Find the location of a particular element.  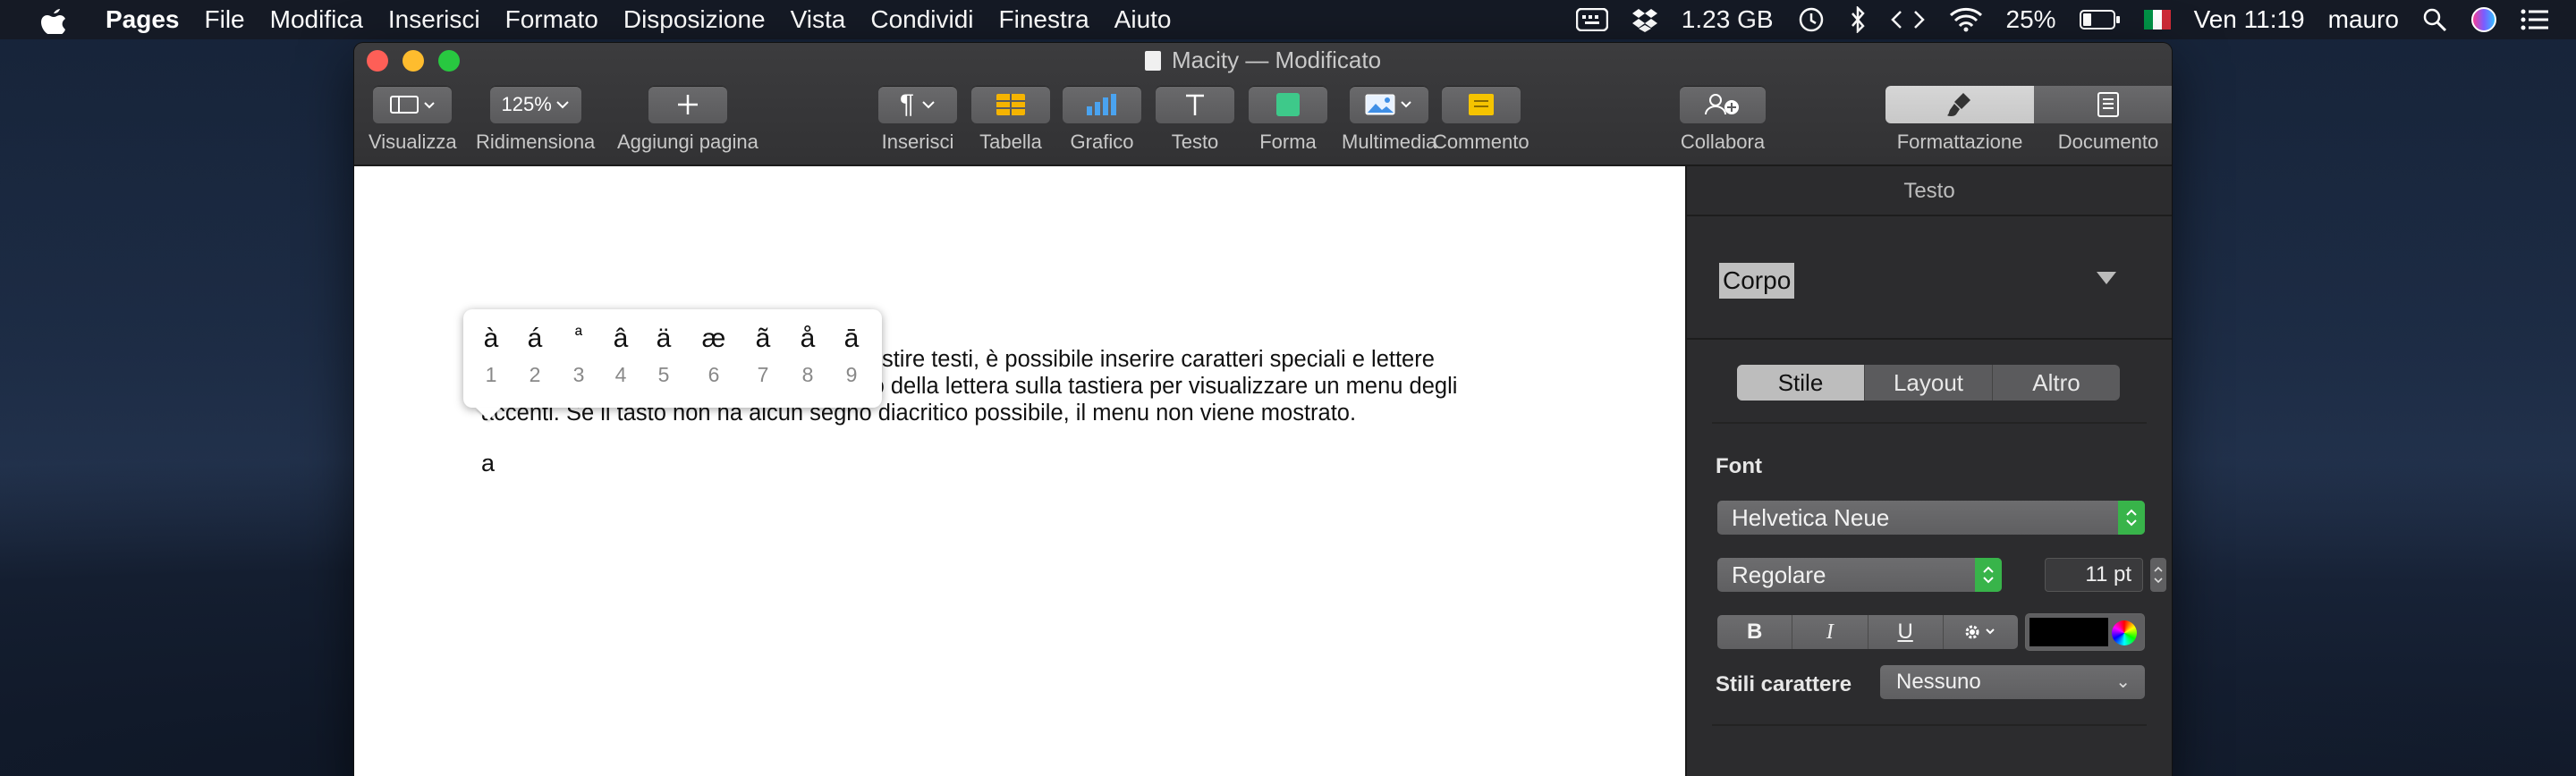

document-inspector-button is located at coordinates (2103, 104).